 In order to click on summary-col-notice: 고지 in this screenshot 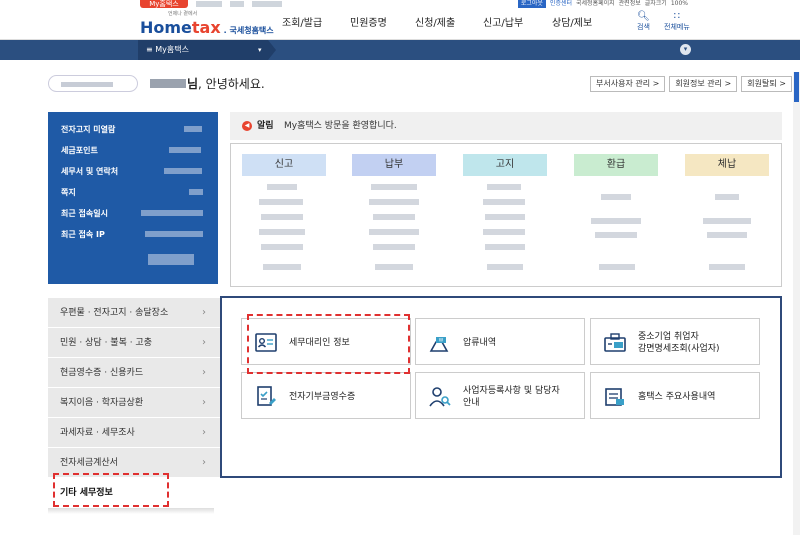, I will do `click(505, 165)`.